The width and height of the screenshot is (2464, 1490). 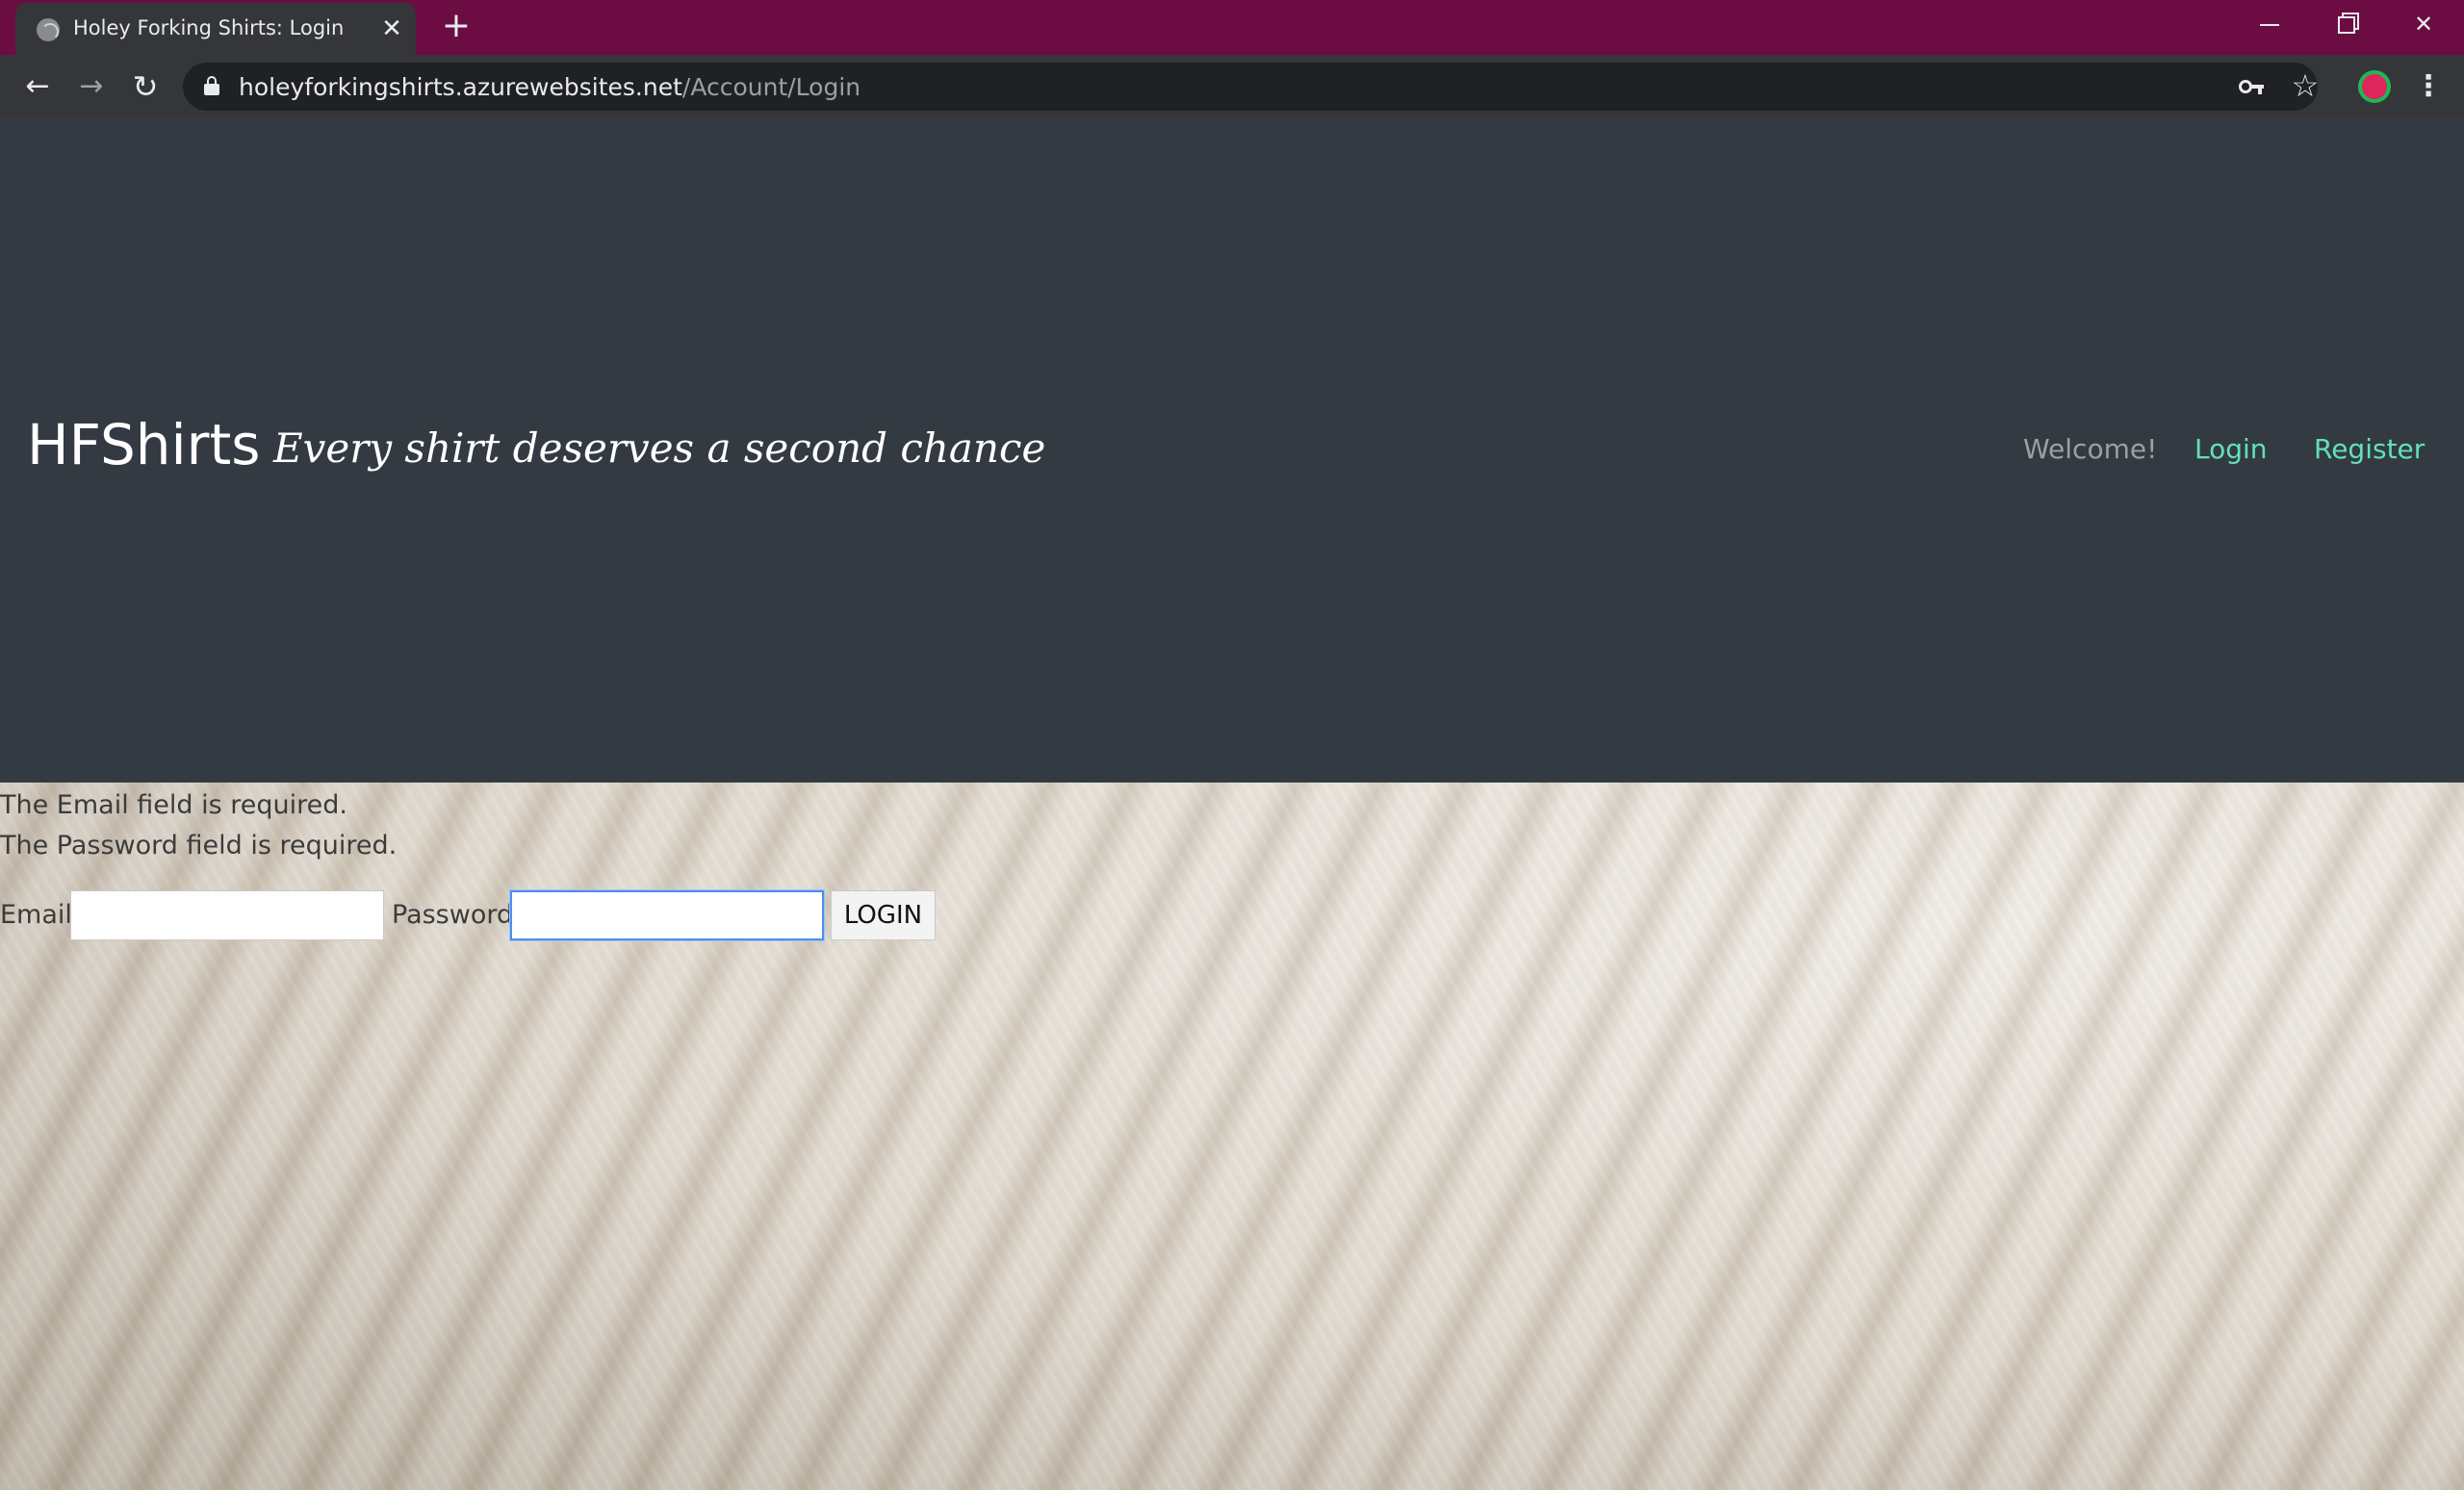 What do you see at coordinates (667, 915) in the screenshot?
I see `password-field` at bounding box center [667, 915].